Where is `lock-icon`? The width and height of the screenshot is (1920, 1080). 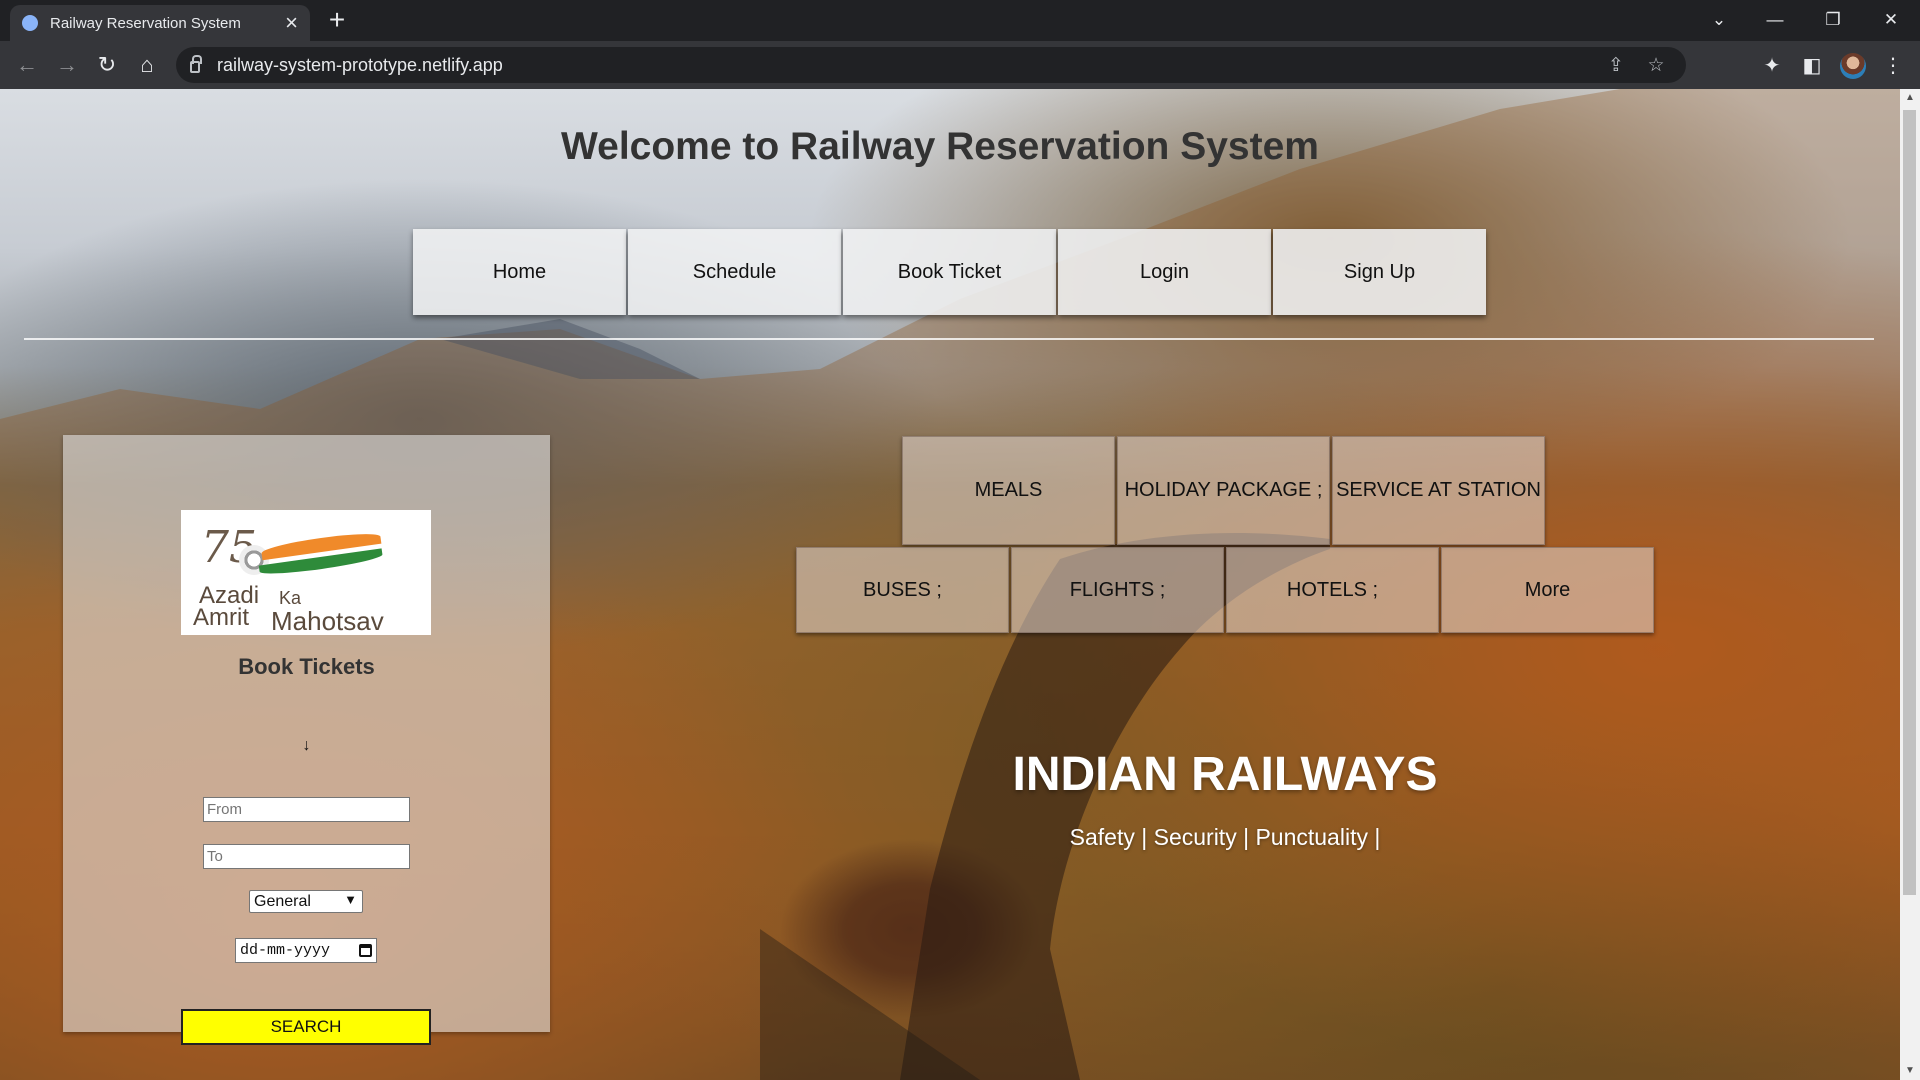 lock-icon is located at coordinates (196, 64).